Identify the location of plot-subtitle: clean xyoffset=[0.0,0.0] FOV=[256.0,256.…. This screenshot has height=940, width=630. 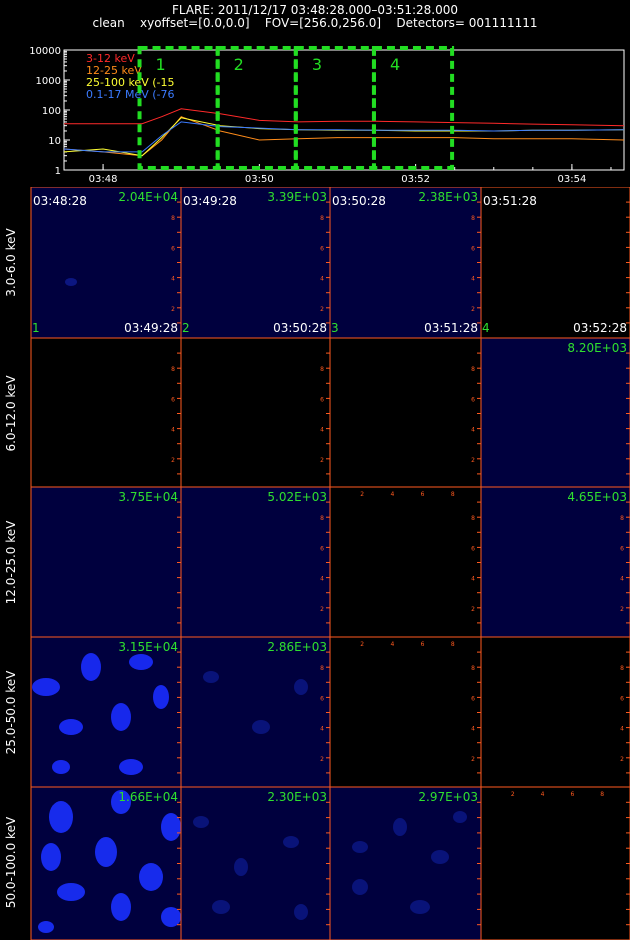
(315, 23).